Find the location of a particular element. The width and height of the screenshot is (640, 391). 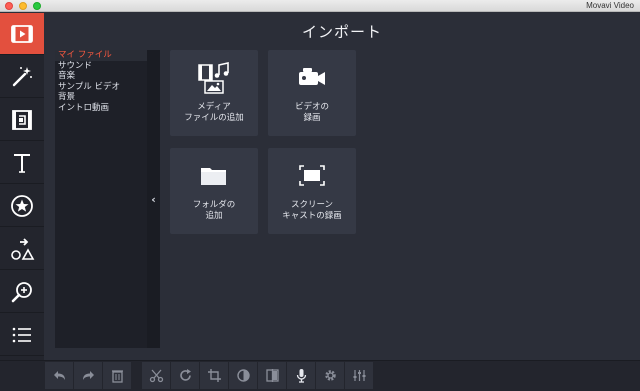

record-audio-button is located at coordinates (301, 375).